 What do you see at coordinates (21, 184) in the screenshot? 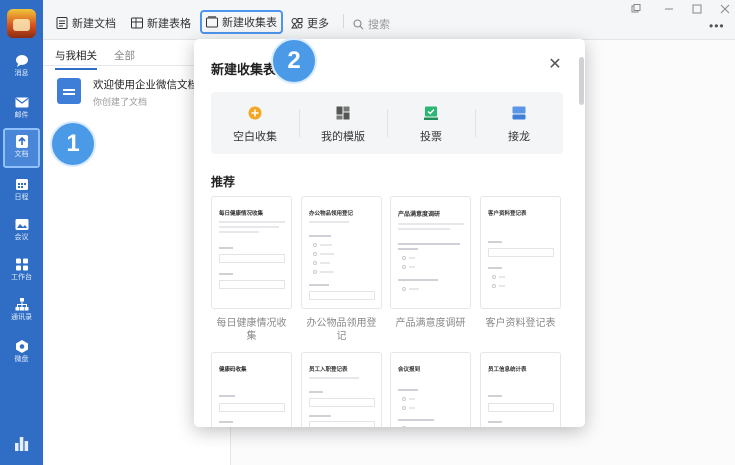
I see `calendar-icon` at bounding box center [21, 184].